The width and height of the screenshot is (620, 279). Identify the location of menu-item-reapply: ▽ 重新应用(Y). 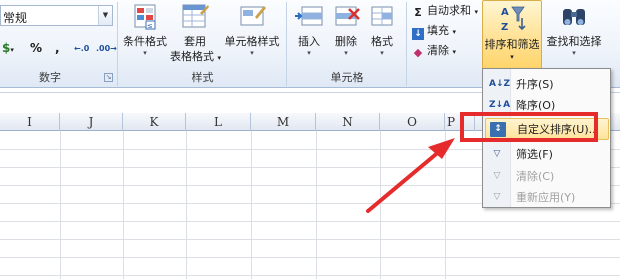
(547, 197).